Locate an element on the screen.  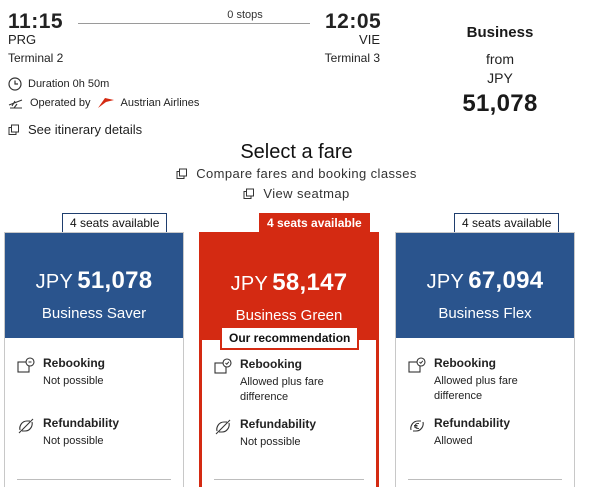
rebooking-value: Not possible is located at coordinates (73, 381).